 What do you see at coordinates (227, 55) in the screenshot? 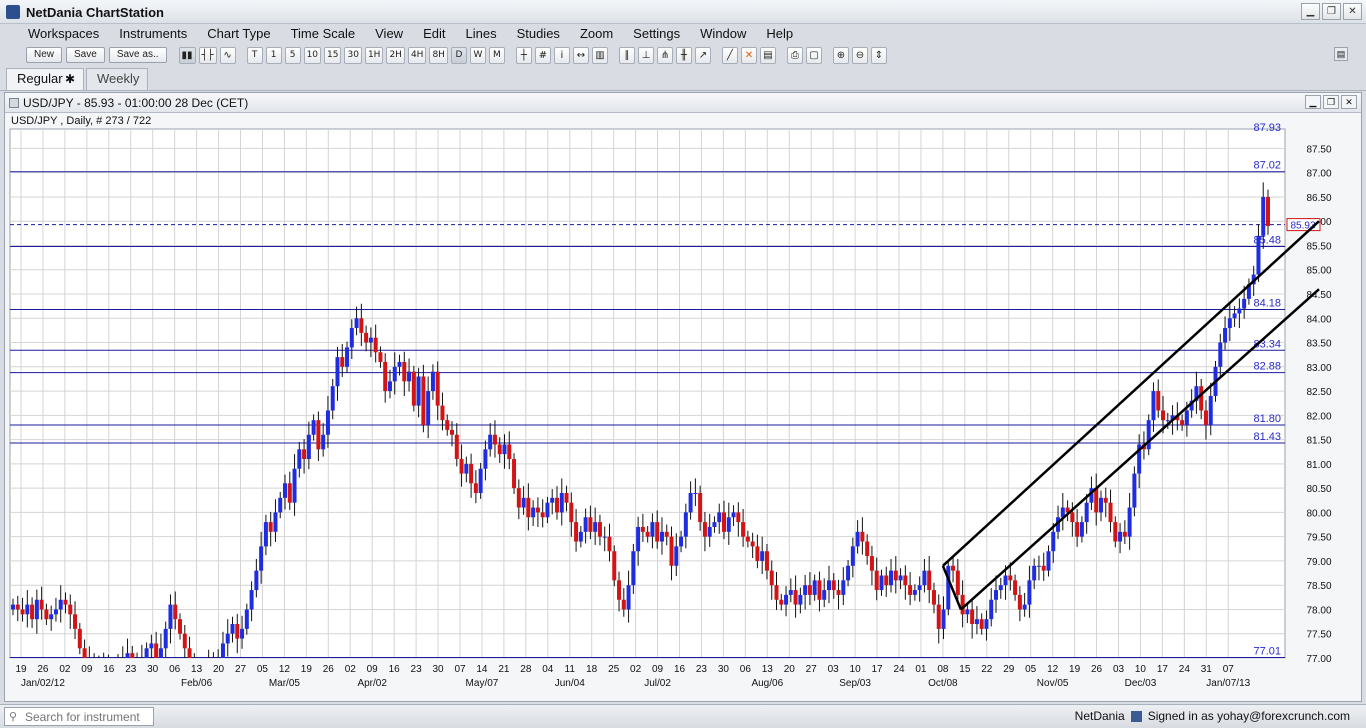
I see `line-chart-icon: ∿` at bounding box center [227, 55].